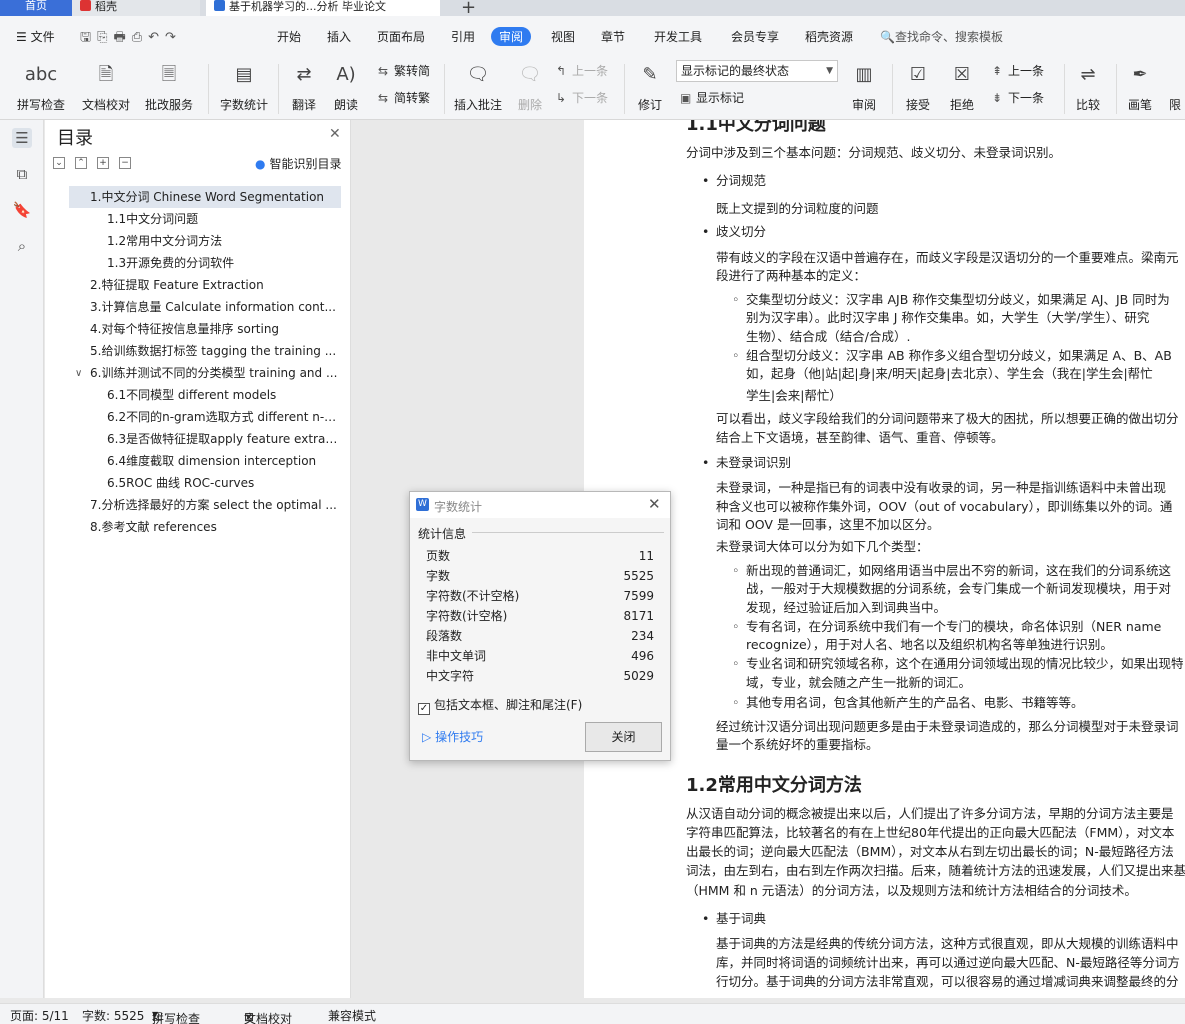  Describe the element at coordinates (223, 461) in the screenshot. I see `toc-item: 6.4维度截取 dimension interception` at that location.